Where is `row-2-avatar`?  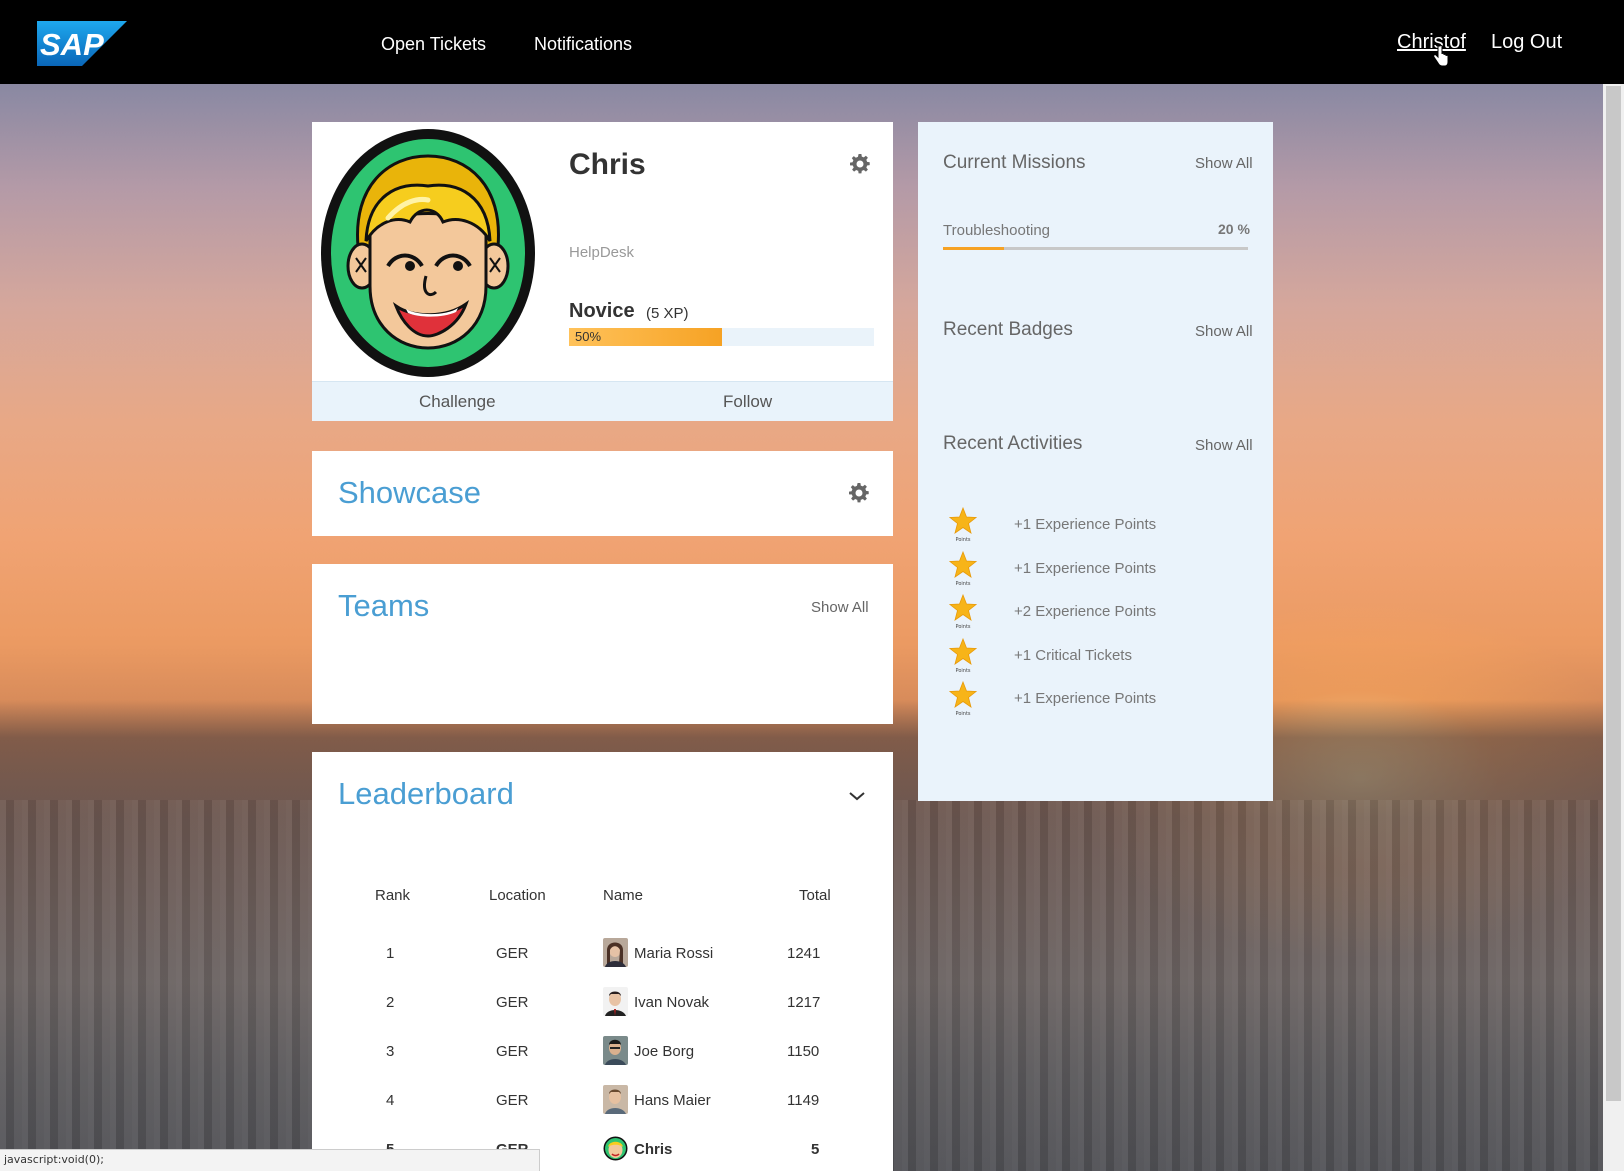 row-2-avatar is located at coordinates (615, 1001).